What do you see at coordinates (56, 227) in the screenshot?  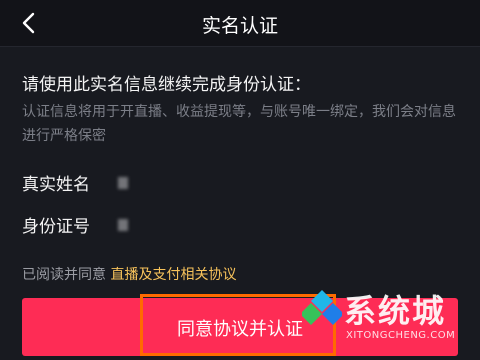 I see `id-number-label: 身份证号` at bounding box center [56, 227].